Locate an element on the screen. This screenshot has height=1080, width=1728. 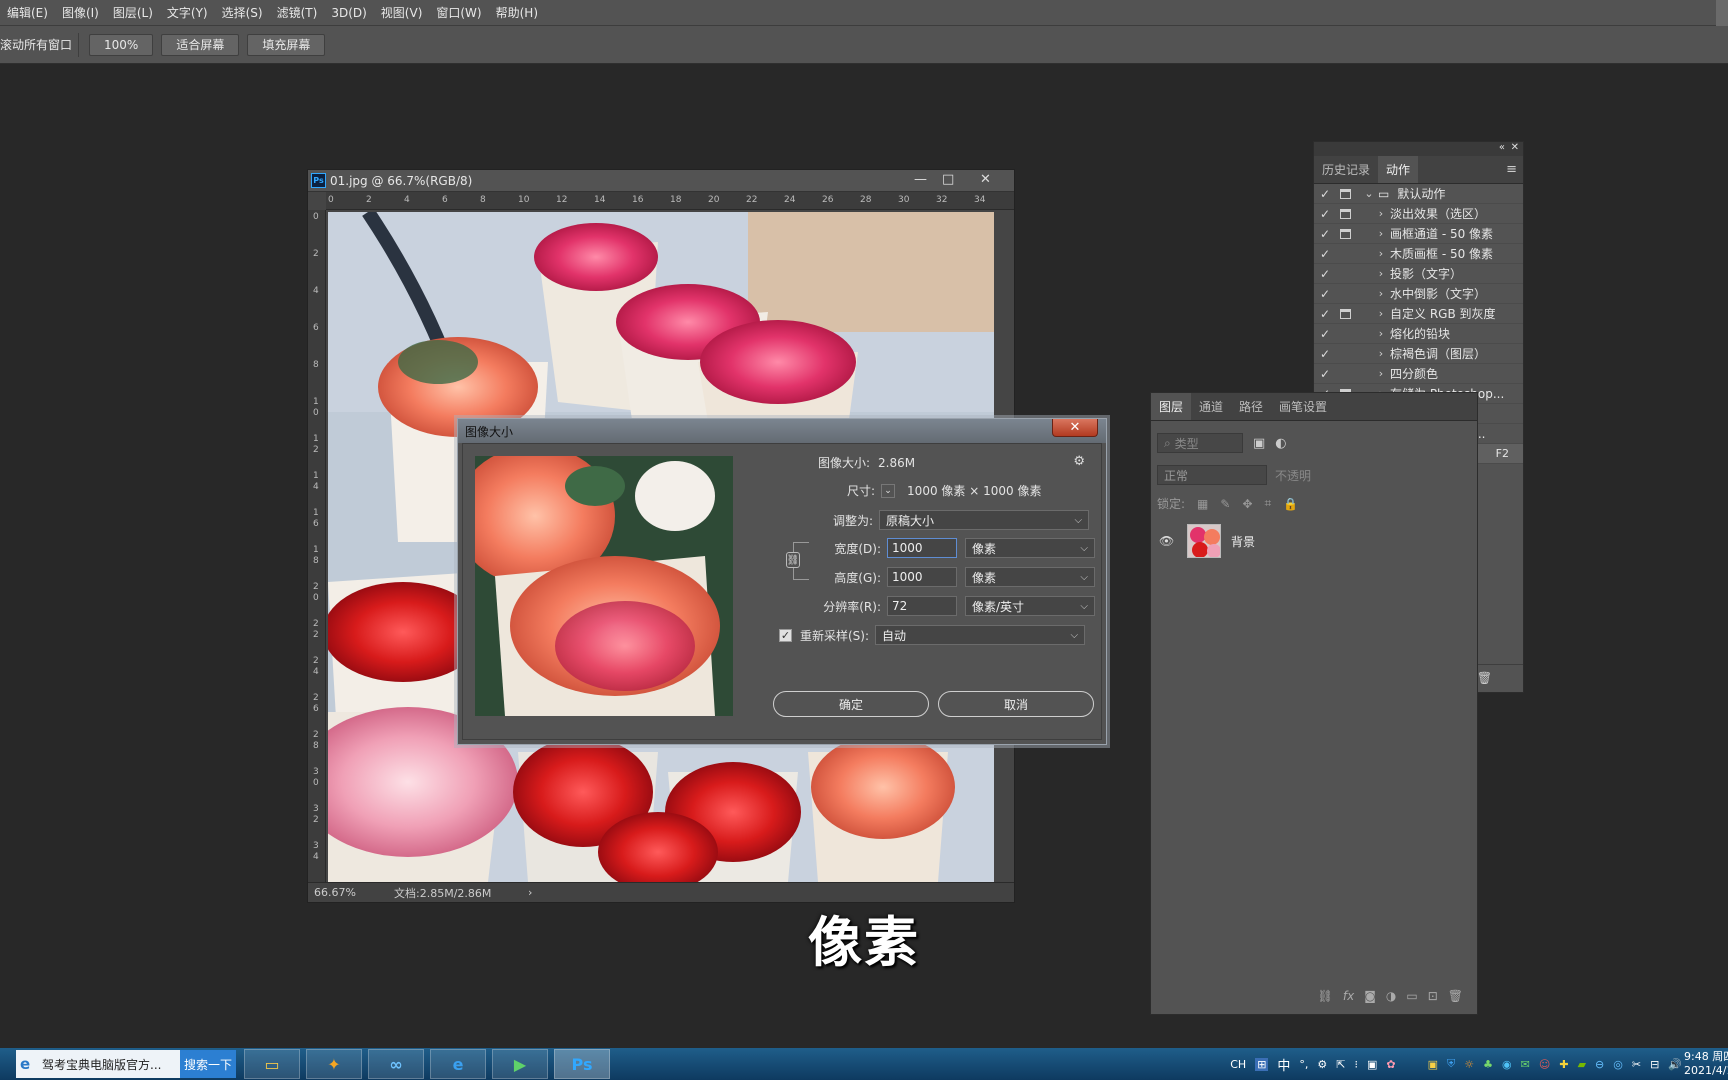
constrain-proportions-link-icon: ⛓ is located at coordinates (793, 560).